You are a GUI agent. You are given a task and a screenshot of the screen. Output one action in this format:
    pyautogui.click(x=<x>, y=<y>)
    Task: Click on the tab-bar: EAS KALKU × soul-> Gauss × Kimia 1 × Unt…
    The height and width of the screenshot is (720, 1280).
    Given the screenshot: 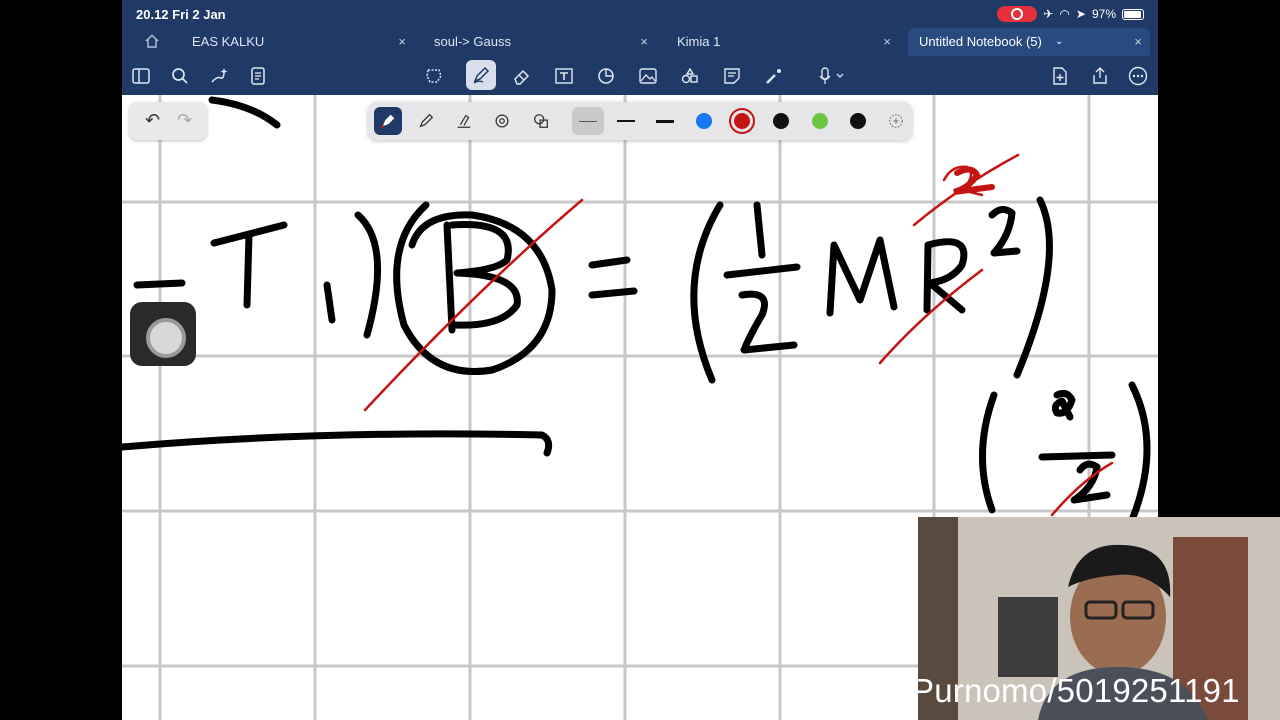 What is the action you would take?
    pyautogui.click(x=640, y=42)
    